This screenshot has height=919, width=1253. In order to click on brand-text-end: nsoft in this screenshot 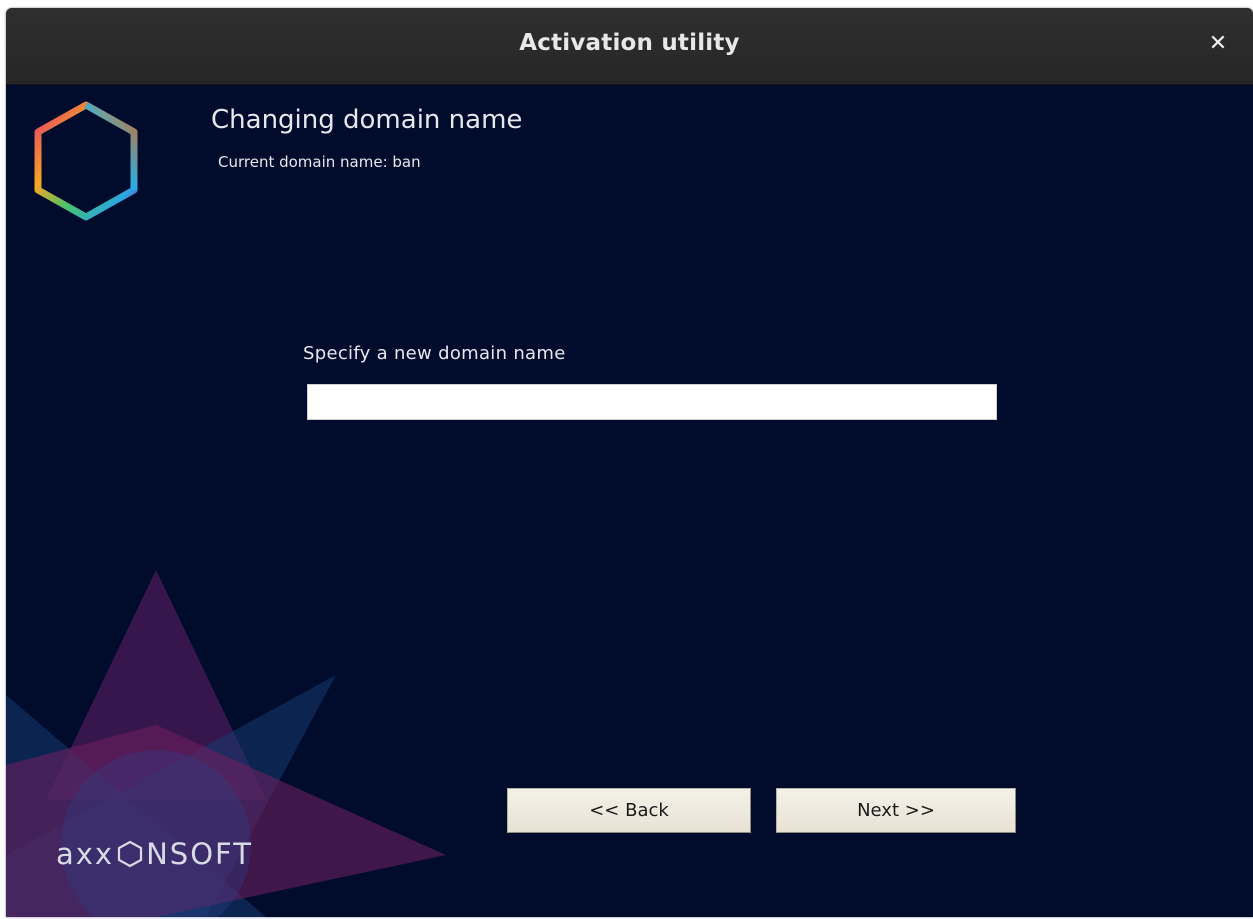, I will do `click(199, 854)`.